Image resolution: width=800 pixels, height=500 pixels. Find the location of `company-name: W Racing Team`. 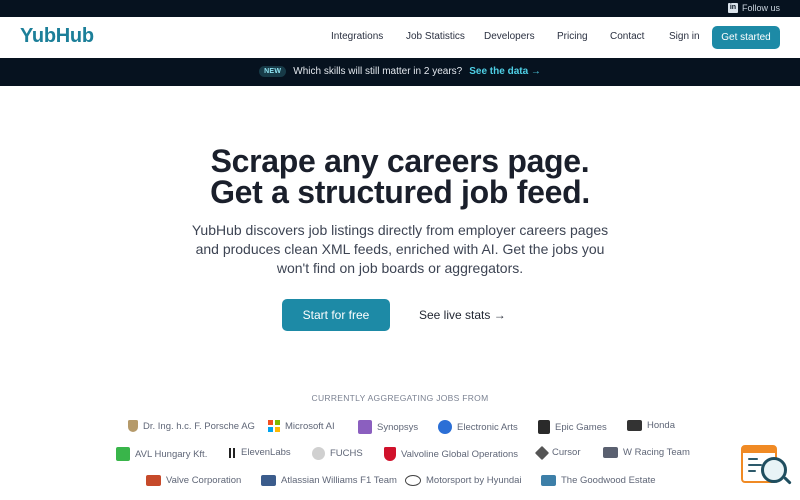

company-name: W Racing Team is located at coordinates (656, 452).